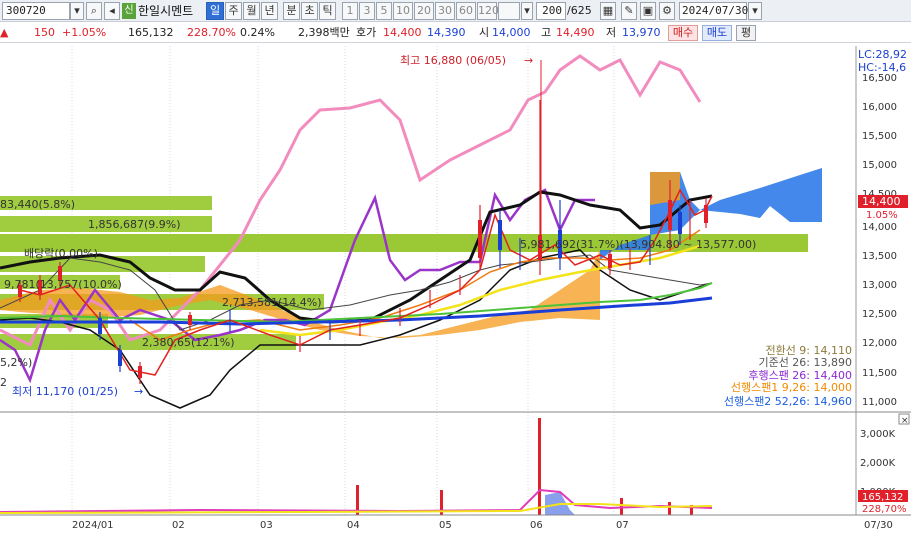 This screenshot has width=911, height=540. Describe the element at coordinates (881, 201) in the screenshot. I see `current-price: 14,400` at that location.